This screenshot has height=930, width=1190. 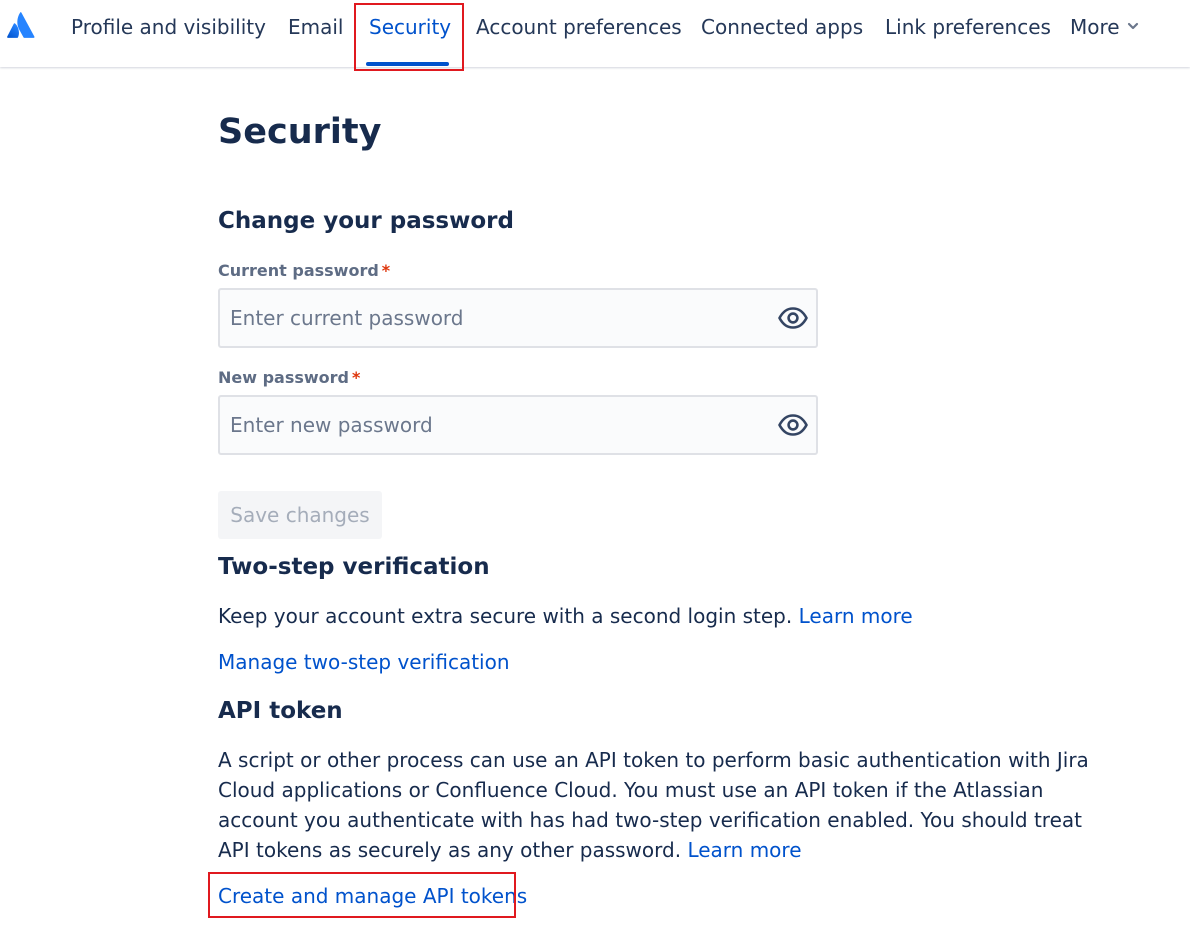 I want to click on page-title: Security, so click(x=300, y=132).